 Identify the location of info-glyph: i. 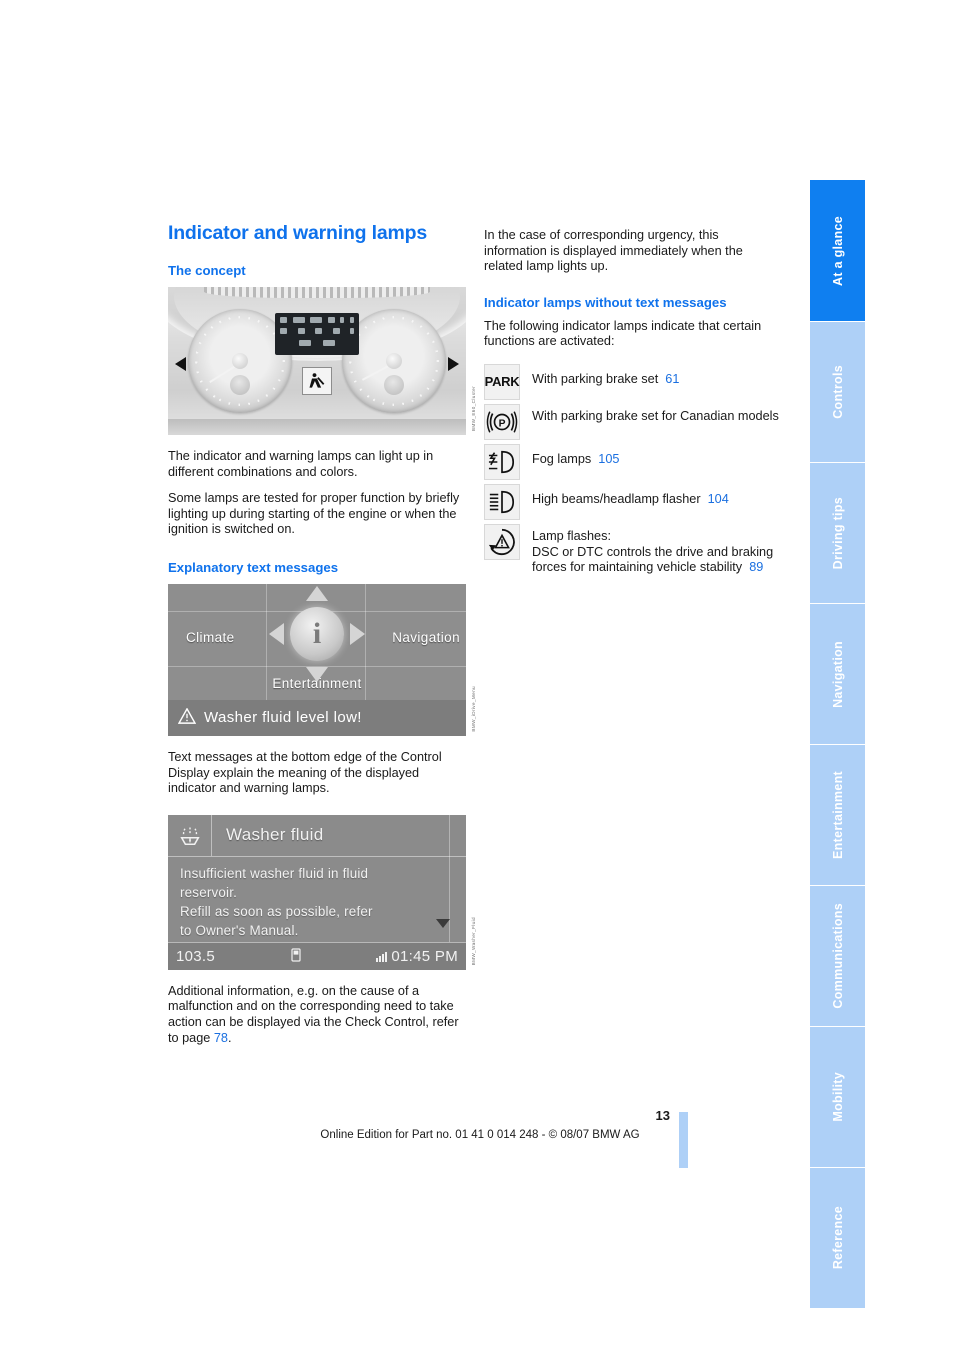
(317, 633).